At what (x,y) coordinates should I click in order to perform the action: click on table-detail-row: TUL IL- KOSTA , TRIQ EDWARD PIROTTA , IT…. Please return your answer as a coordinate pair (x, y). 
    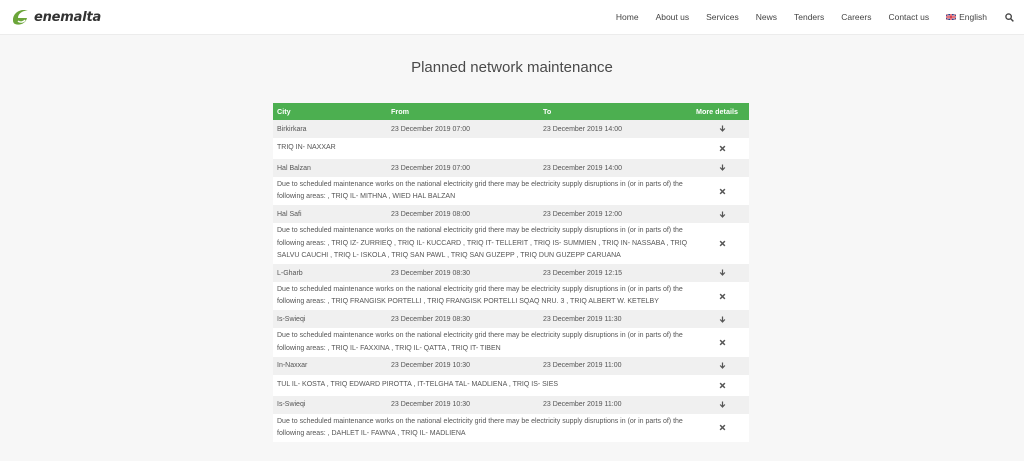
    Looking at the image, I should click on (511, 385).